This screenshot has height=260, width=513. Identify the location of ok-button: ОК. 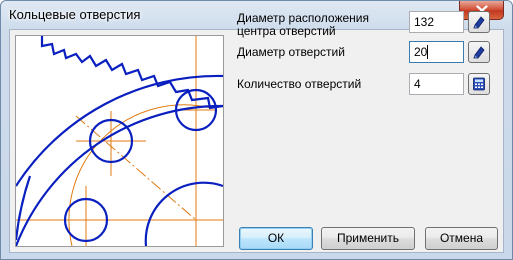
(276, 238).